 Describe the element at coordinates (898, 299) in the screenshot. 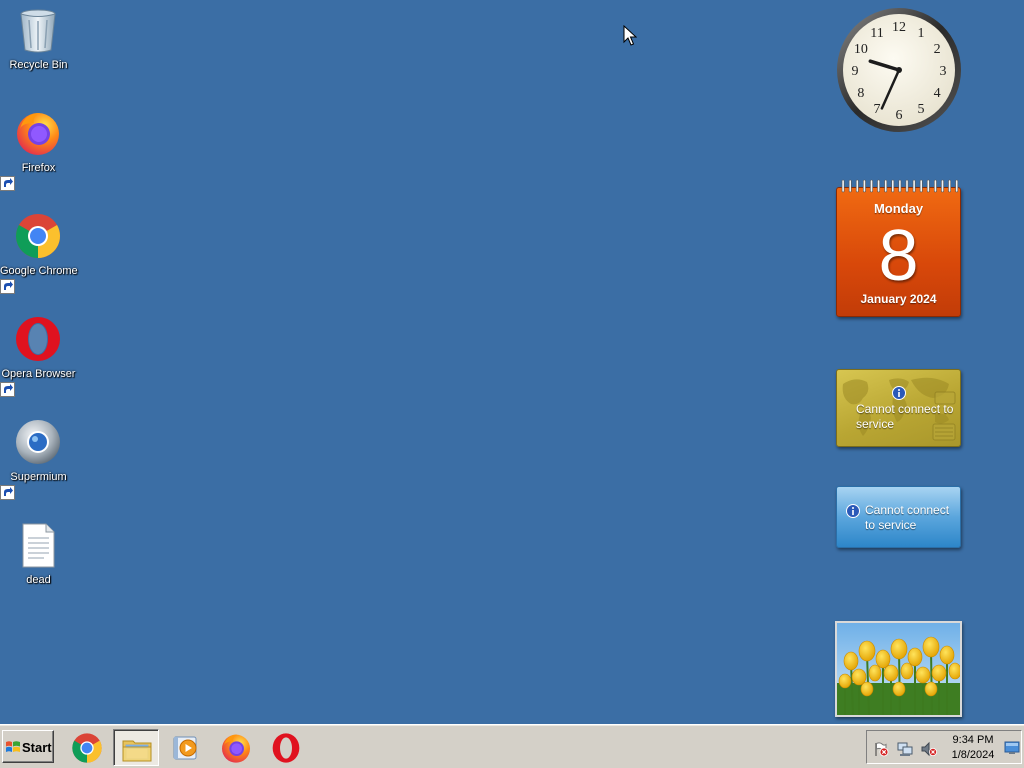

I see `calendar-month-year: January 2024` at that location.